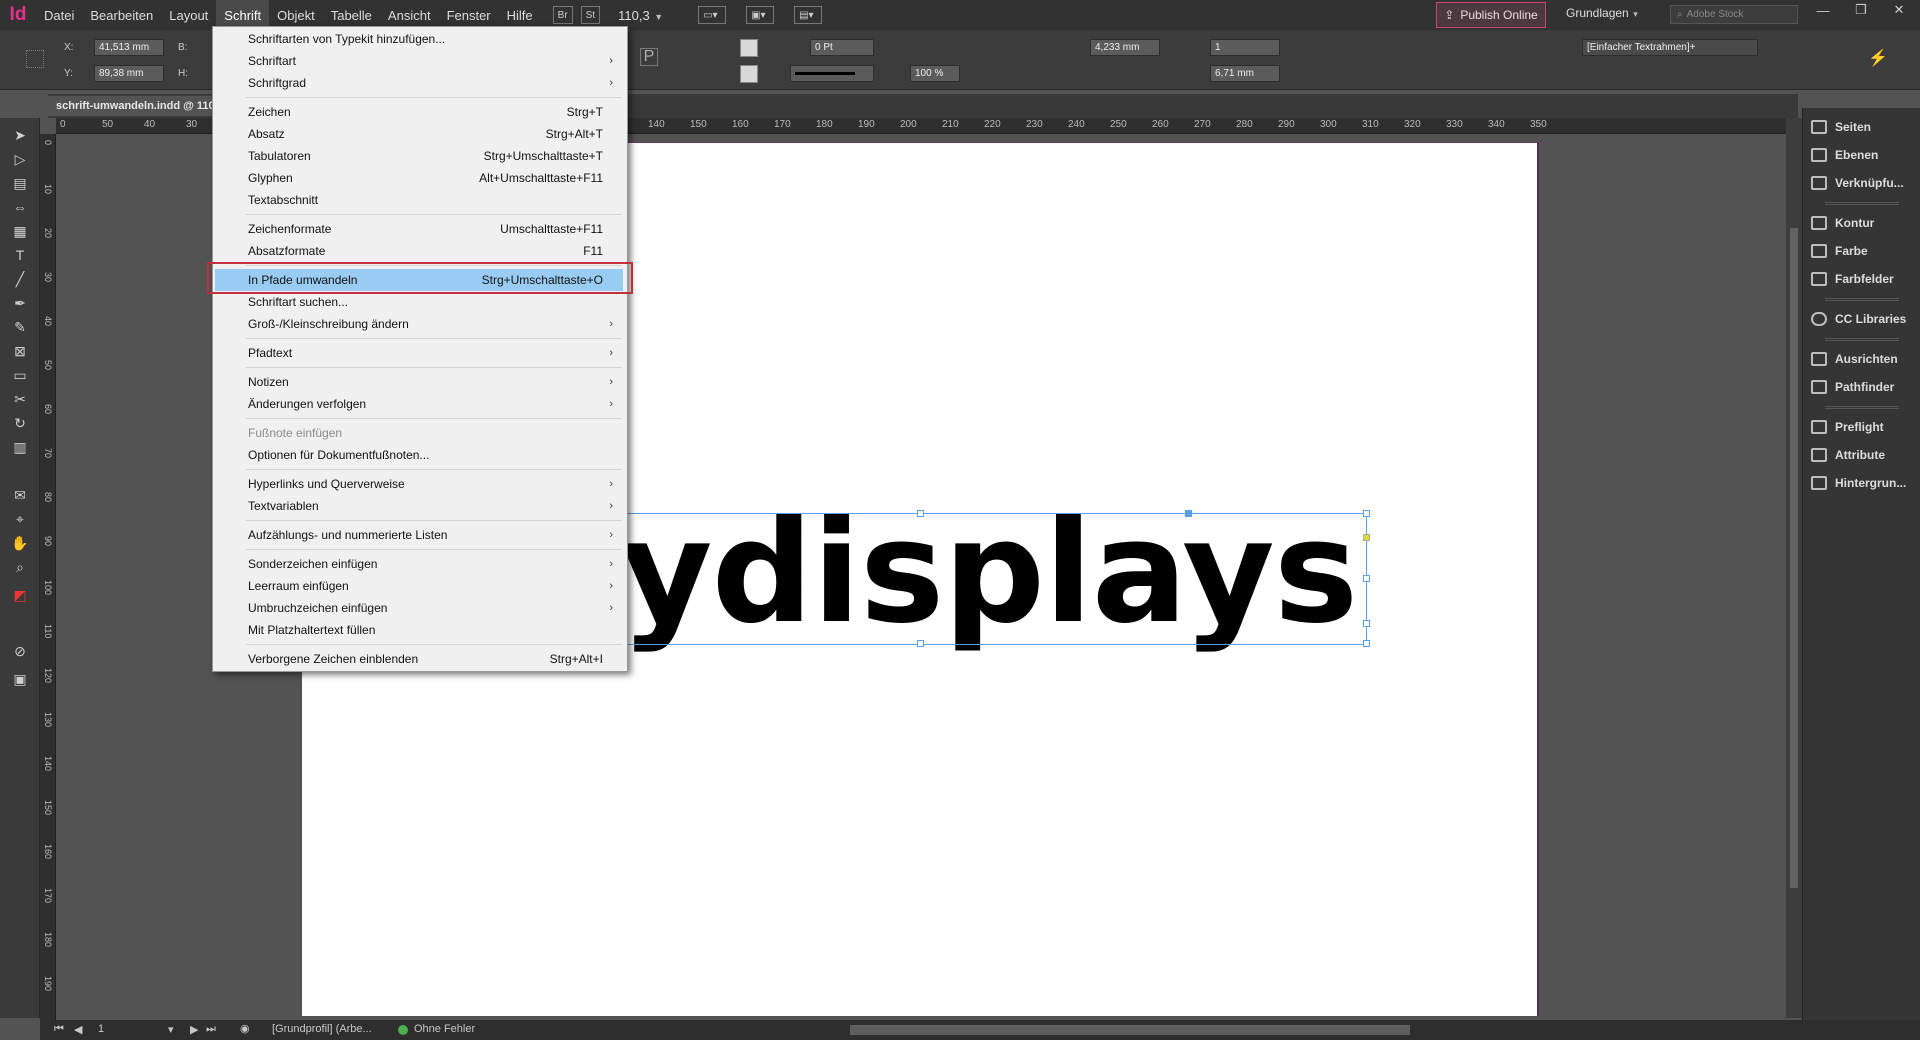 The height and width of the screenshot is (1040, 1920). I want to click on zoom-level: 110,3 ▼, so click(648, 15).